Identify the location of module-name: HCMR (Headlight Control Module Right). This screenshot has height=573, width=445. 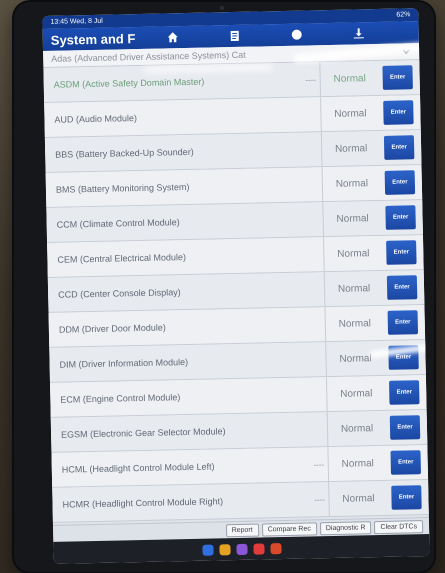
(143, 503).